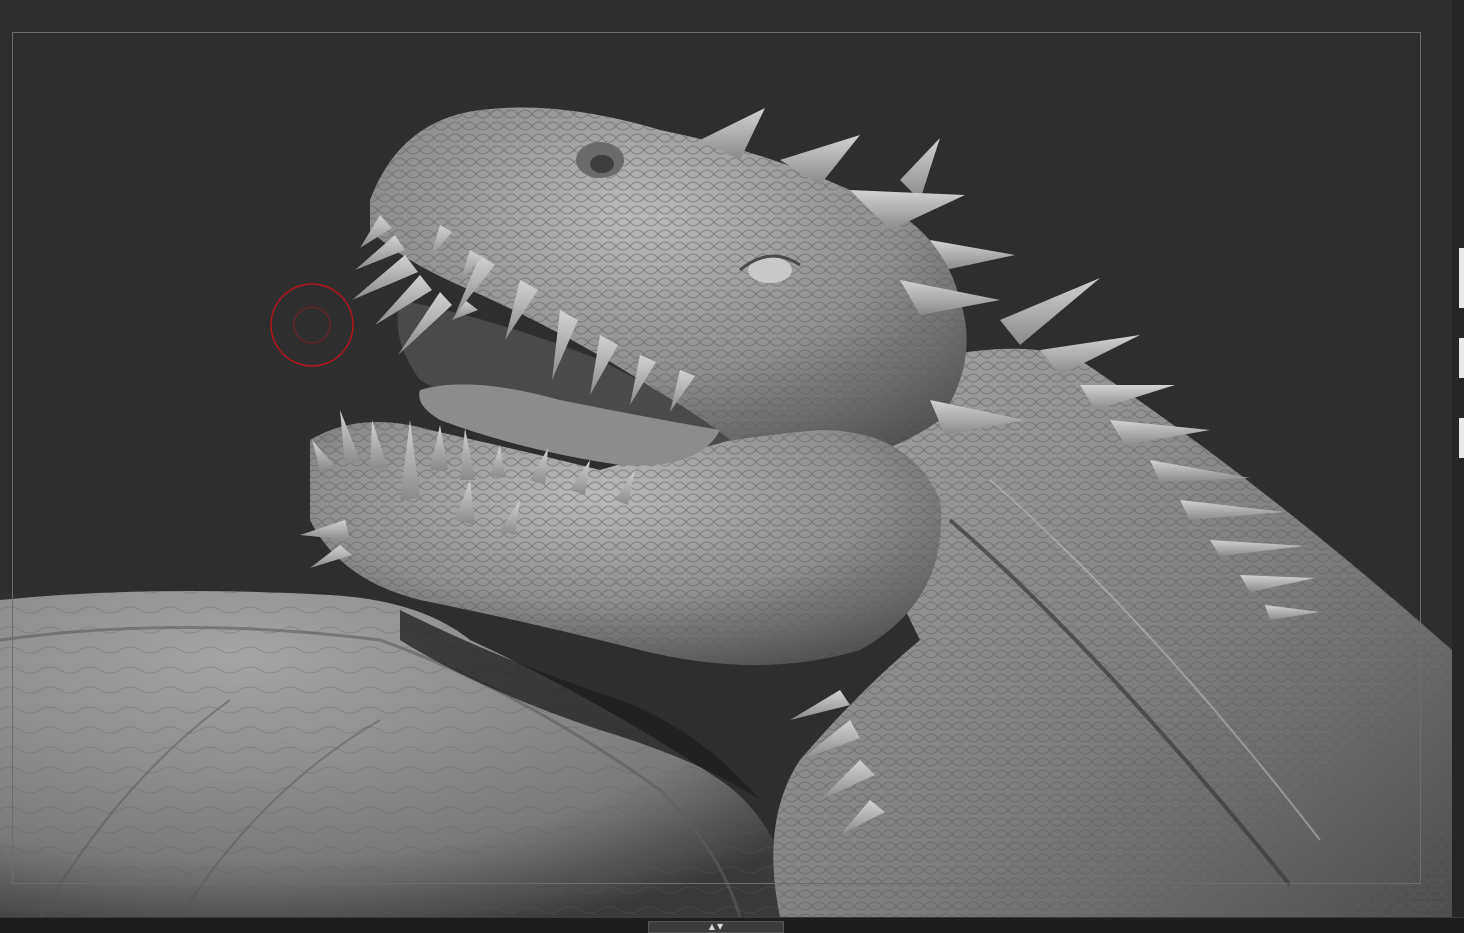 This screenshot has height=933, width=1464. What do you see at coordinates (720, 926) in the screenshot?
I see `expand-shelf-icon: ▼` at bounding box center [720, 926].